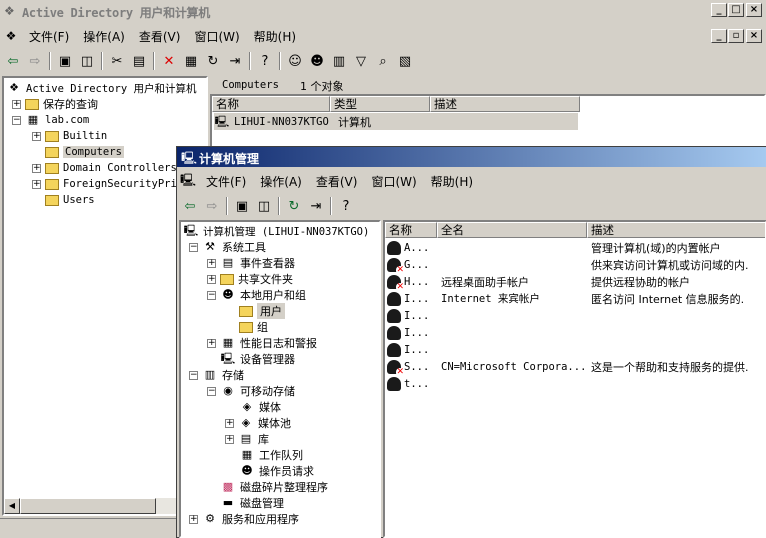  I want to click on properties-icon: ▦, so click(191, 61).